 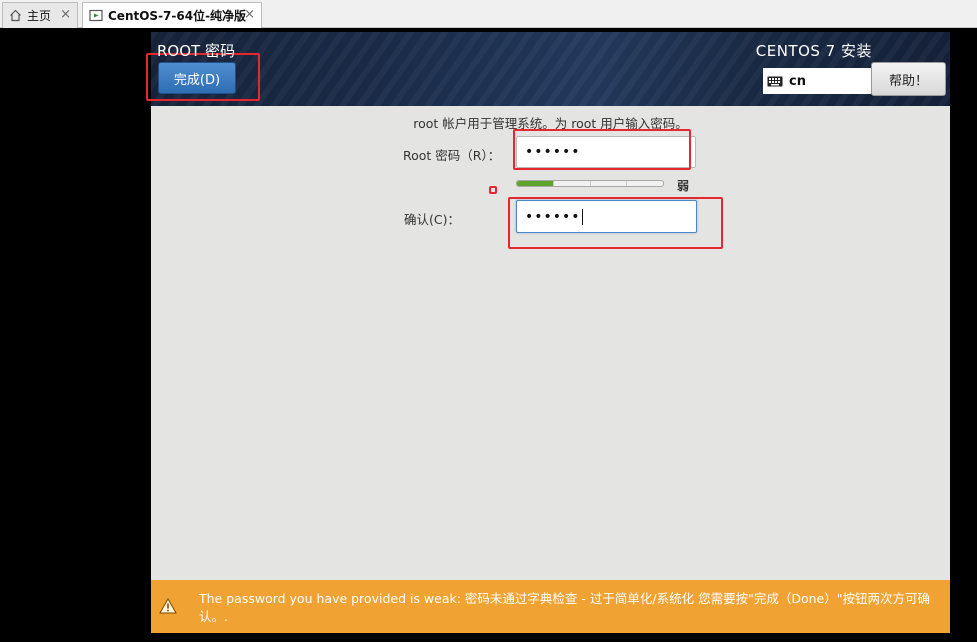 I want to click on password-value: ••••••, so click(x=553, y=152).